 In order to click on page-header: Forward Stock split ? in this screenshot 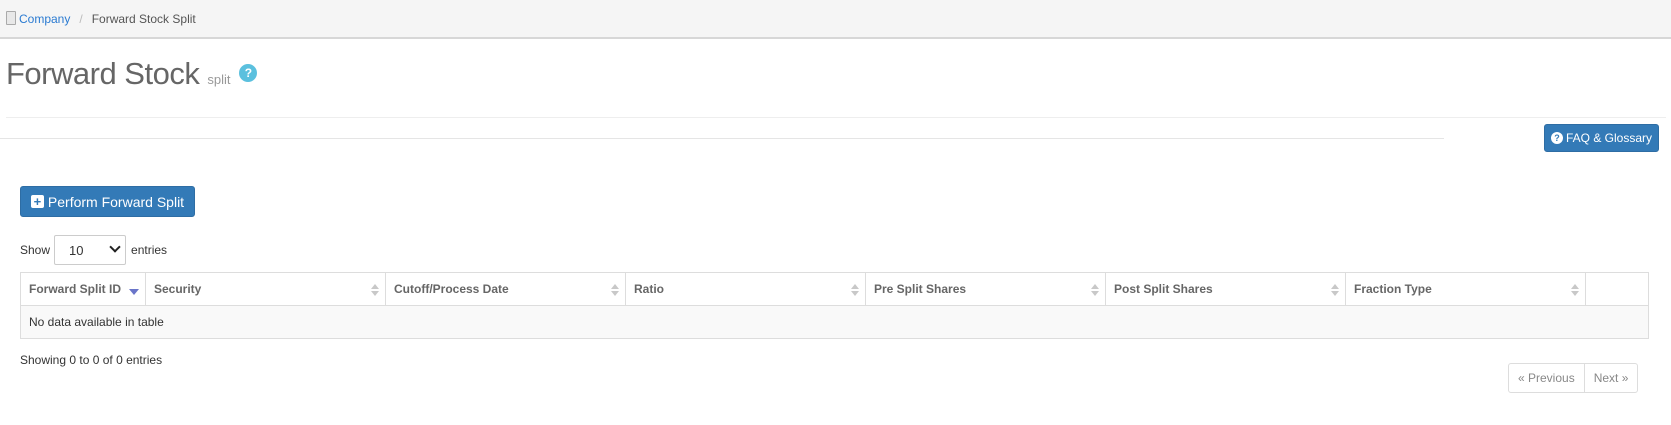, I will do `click(132, 76)`.